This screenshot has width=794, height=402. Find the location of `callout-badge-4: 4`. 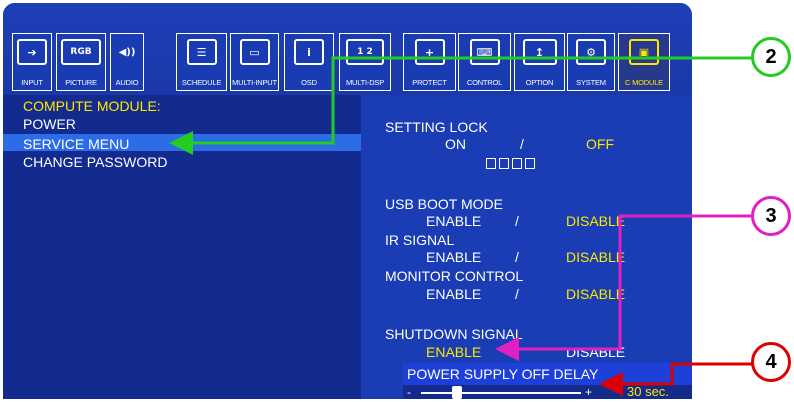

callout-badge-4: 4 is located at coordinates (771, 362).